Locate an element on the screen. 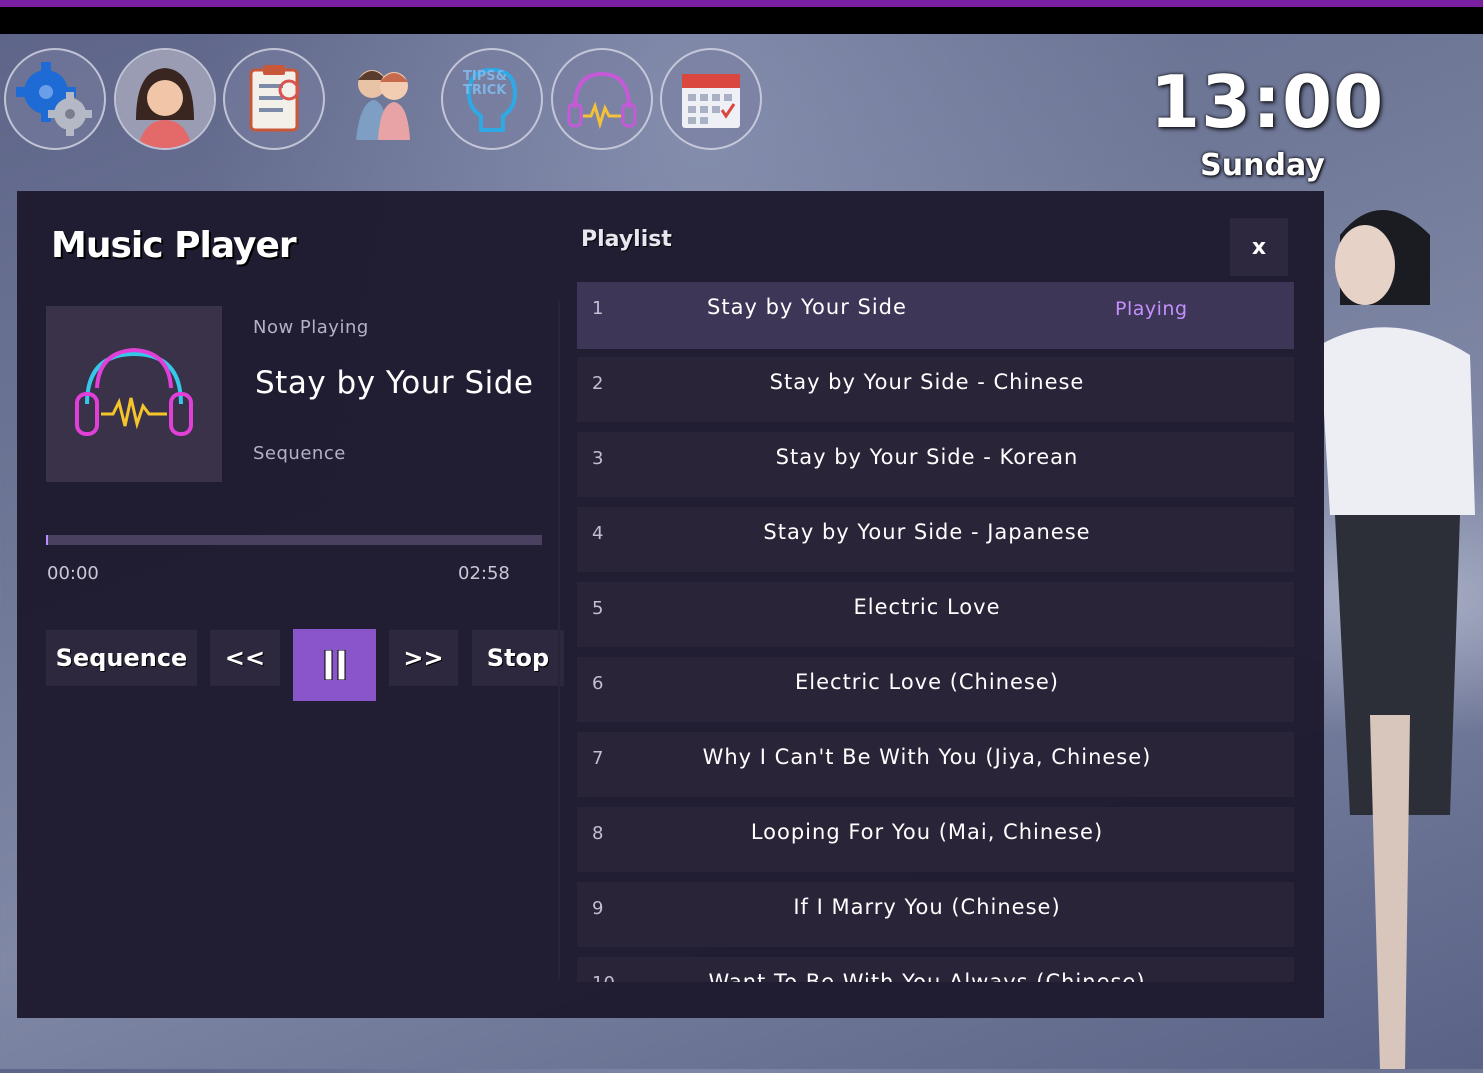  playlist-row: 3 Stay by Your Side - Korean is located at coordinates (935, 464).